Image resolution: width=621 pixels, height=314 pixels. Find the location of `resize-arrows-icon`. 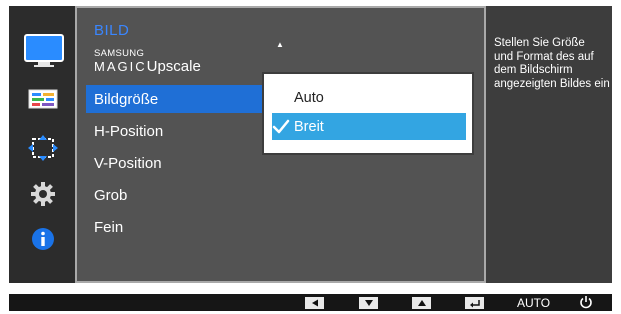

resize-arrows-icon is located at coordinates (43, 148).